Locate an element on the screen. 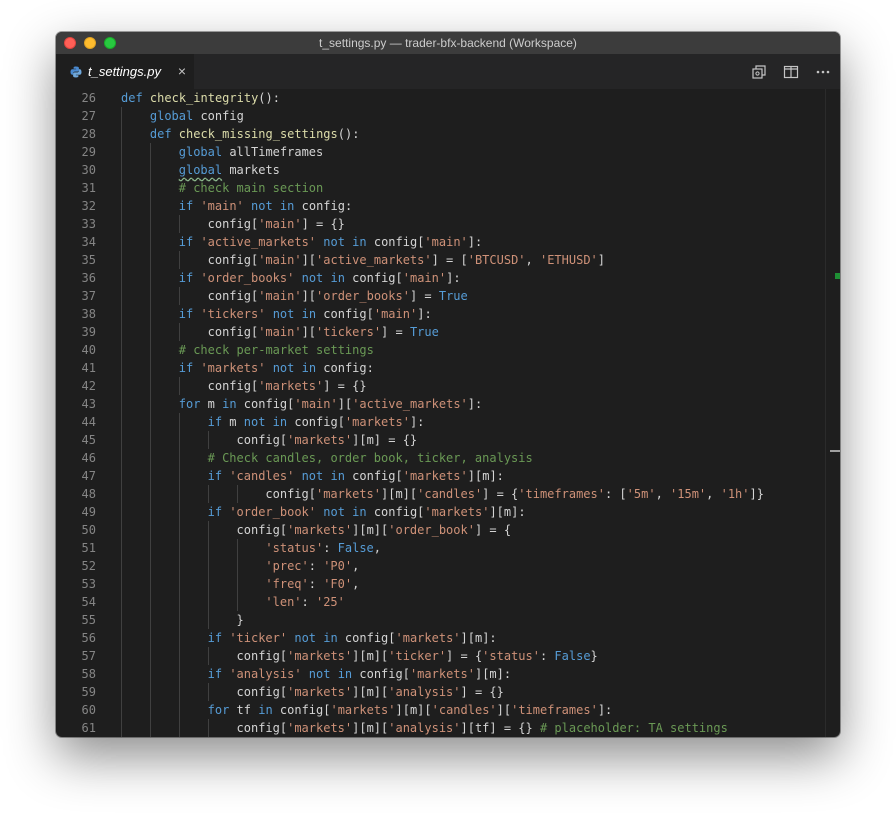  code-token: ][m]: is located at coordinates (507, 512).